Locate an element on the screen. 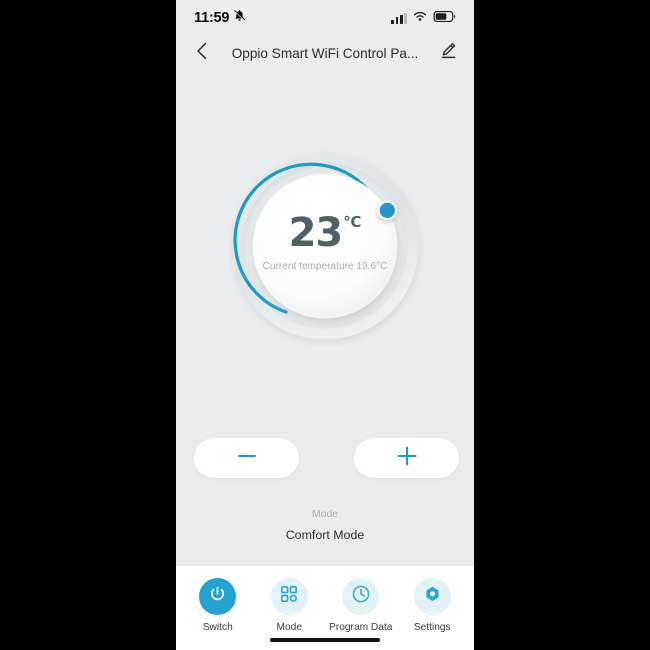 This screenshot has height=650, width=650. pencil-edit-icon is located at coordinates (448, 53).